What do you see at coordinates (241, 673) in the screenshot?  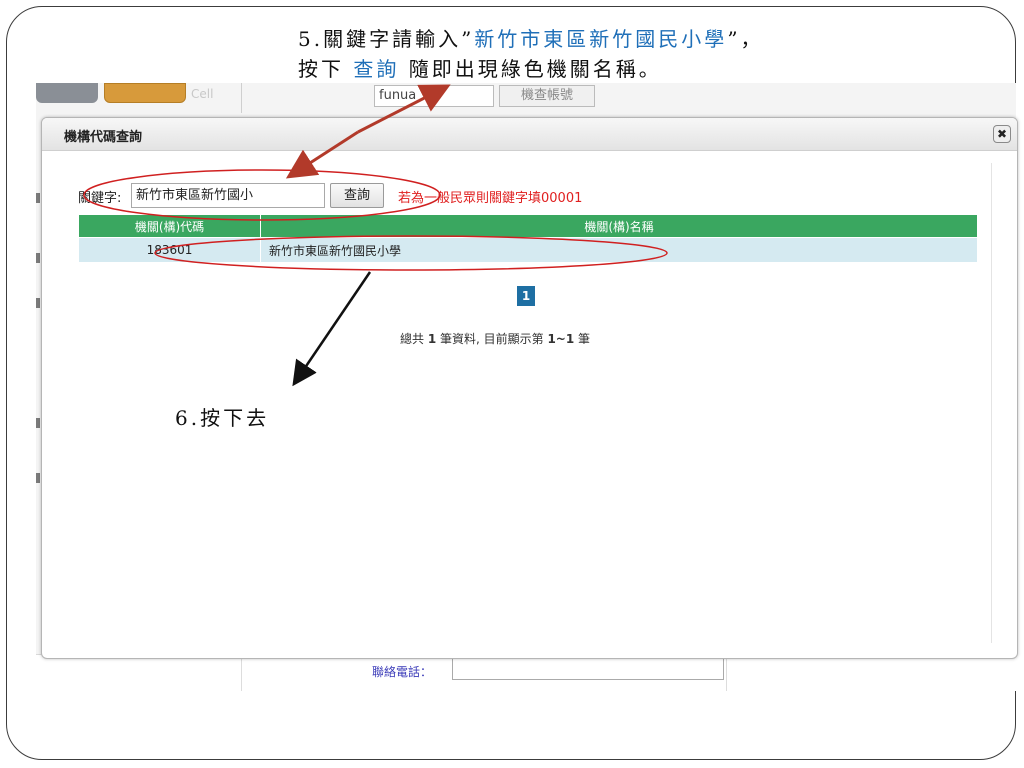 I see `bg-footer-divider` at bounding box center [241, 673].